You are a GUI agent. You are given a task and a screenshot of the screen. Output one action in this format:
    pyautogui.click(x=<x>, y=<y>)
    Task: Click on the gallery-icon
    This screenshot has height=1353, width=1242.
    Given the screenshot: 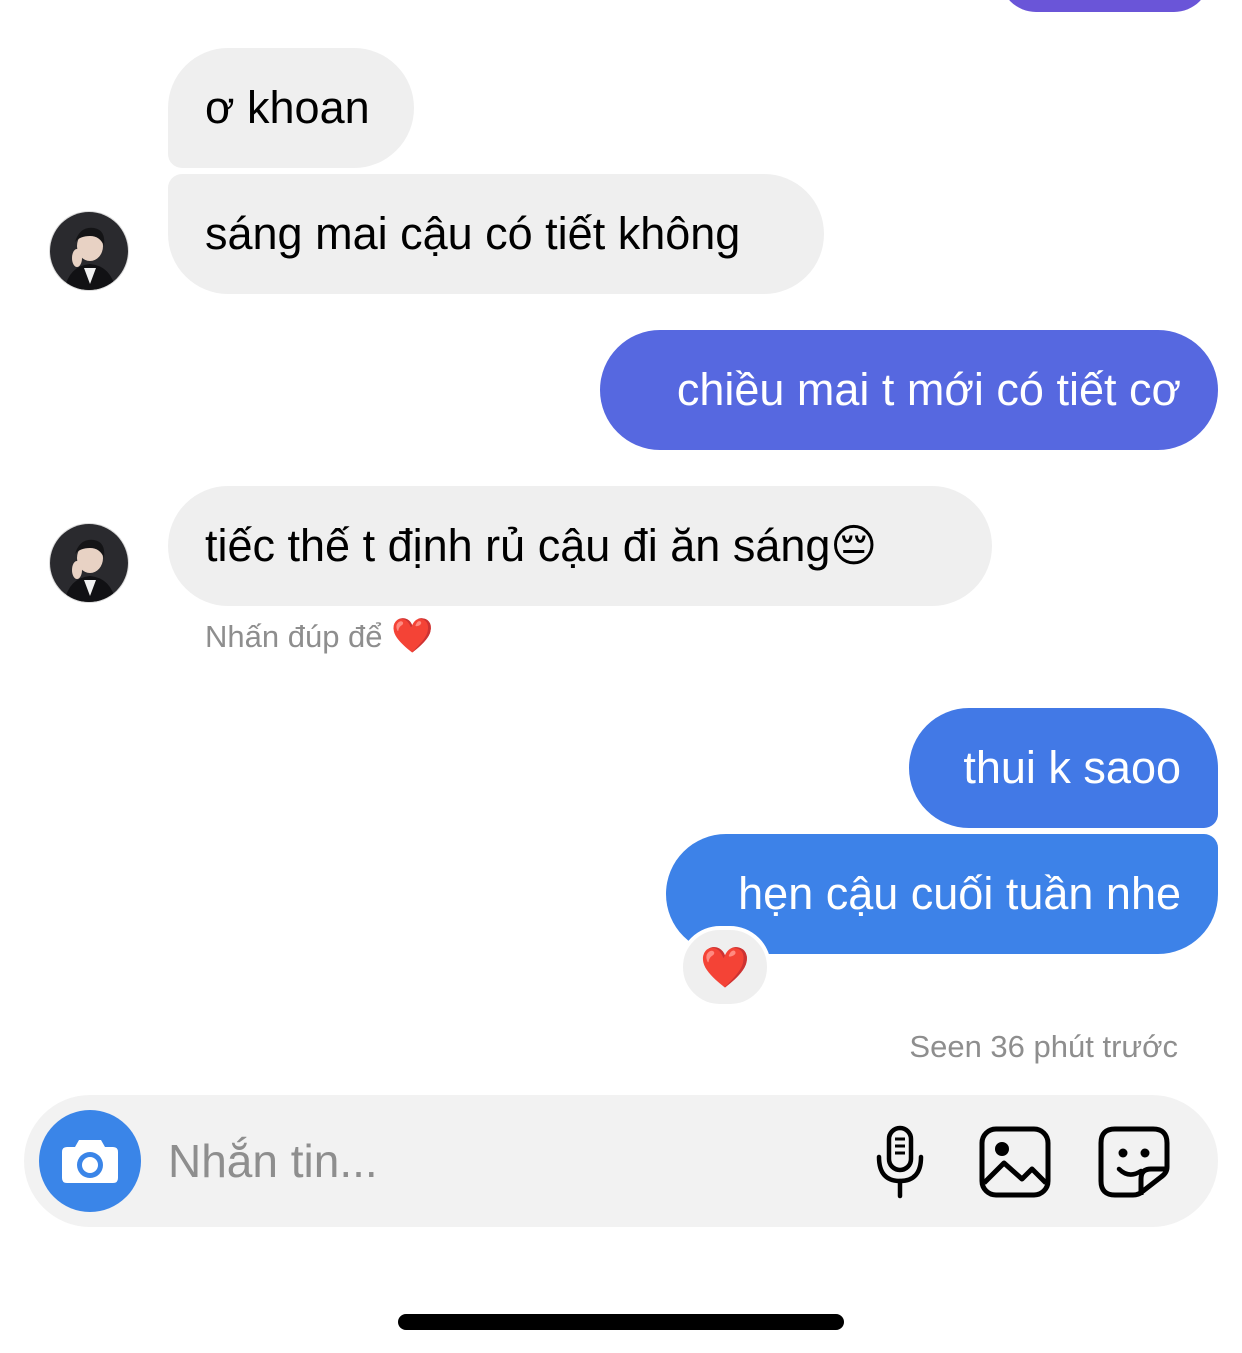 What is the action you would take?
    pyautogui.click(x=1015, y=1162)
    